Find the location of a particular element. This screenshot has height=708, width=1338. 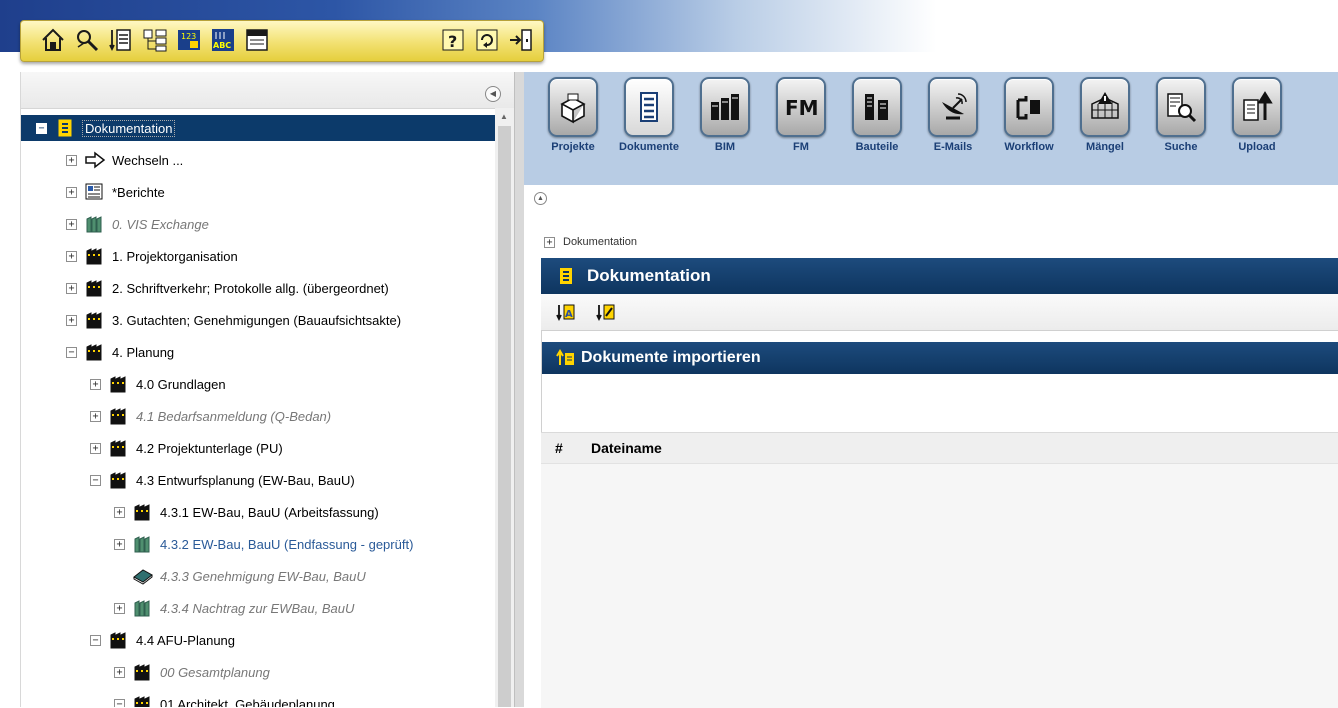

report-icon is located at coordinates (95, 192).